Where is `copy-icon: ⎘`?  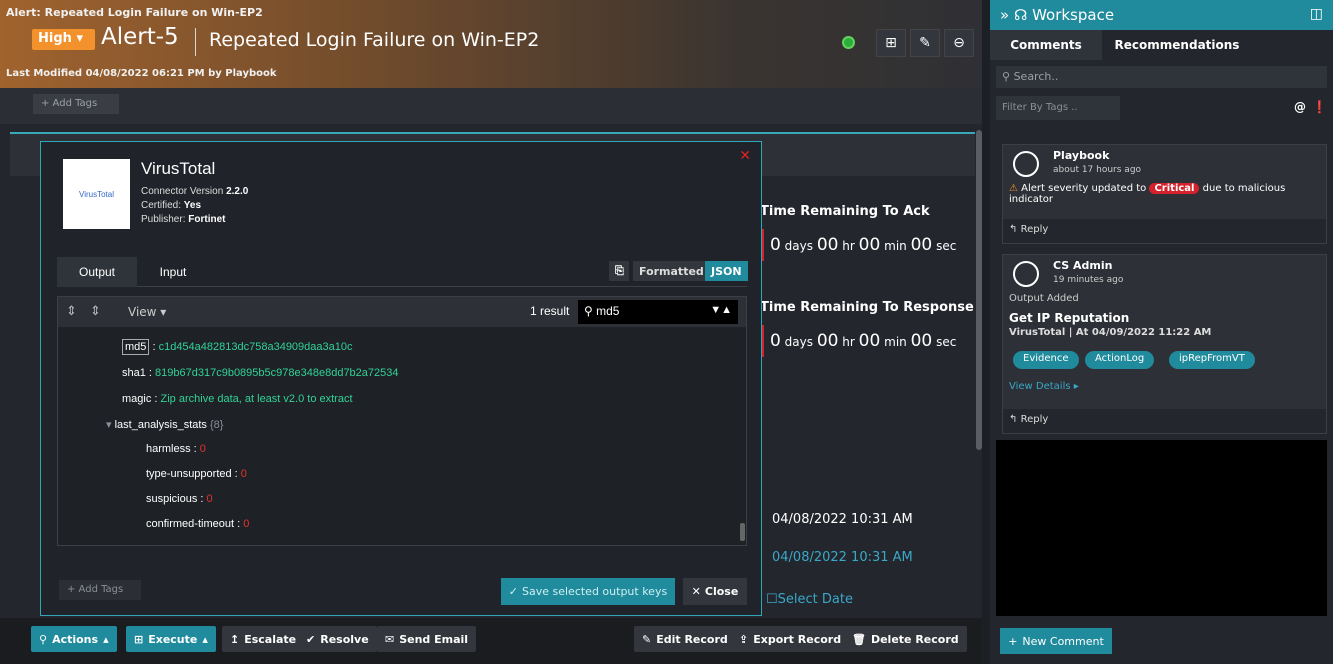
copy-icon: ⎘ is located at coordinates (619, 271).